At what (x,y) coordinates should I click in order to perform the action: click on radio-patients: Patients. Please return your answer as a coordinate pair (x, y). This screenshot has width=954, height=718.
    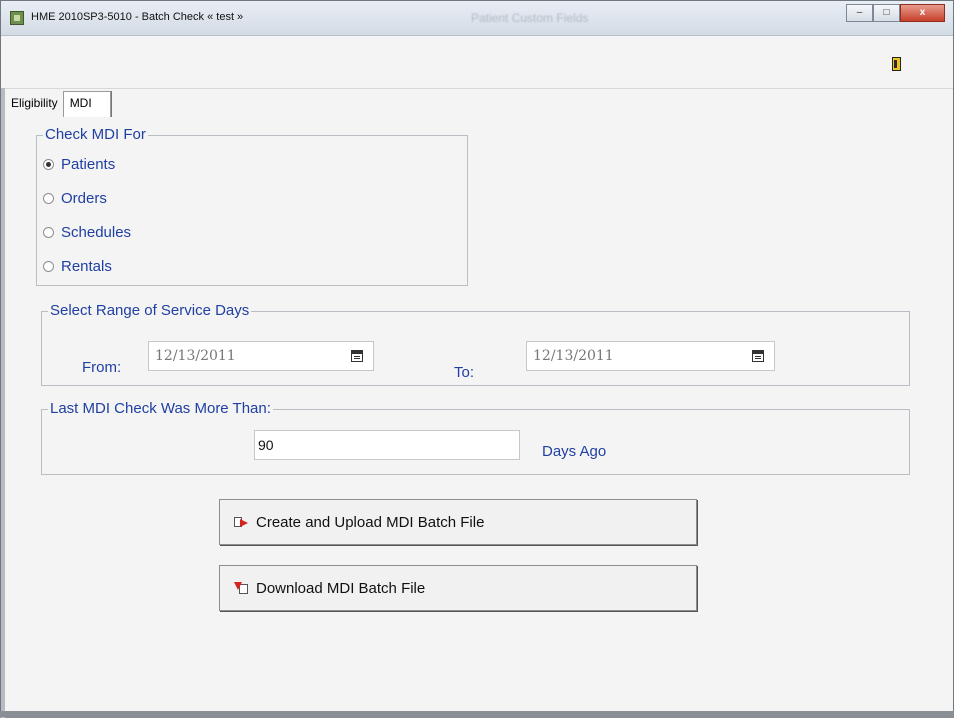
    Looking at the image, I should click on (79, 164).